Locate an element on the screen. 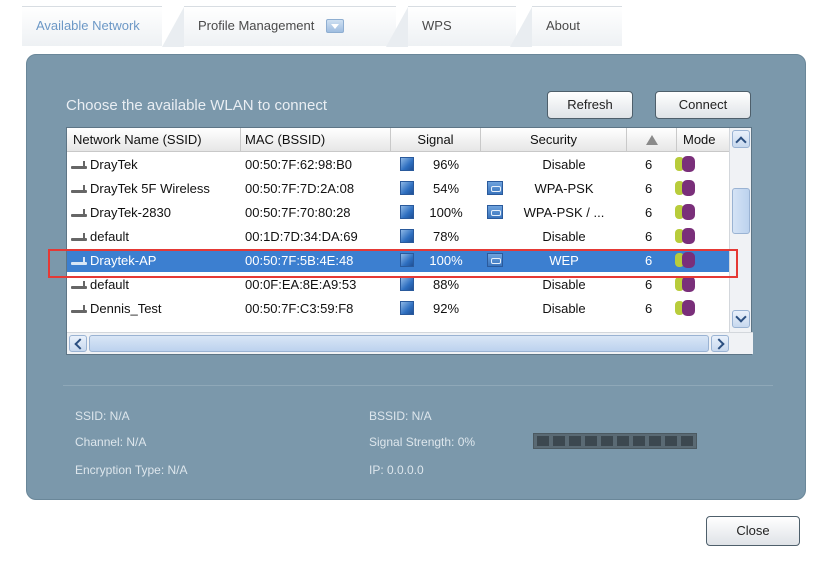 The height and width of the screenshot is (566, 813). ssid-cell: Draytek-AP is located at coordinates (156, 260).